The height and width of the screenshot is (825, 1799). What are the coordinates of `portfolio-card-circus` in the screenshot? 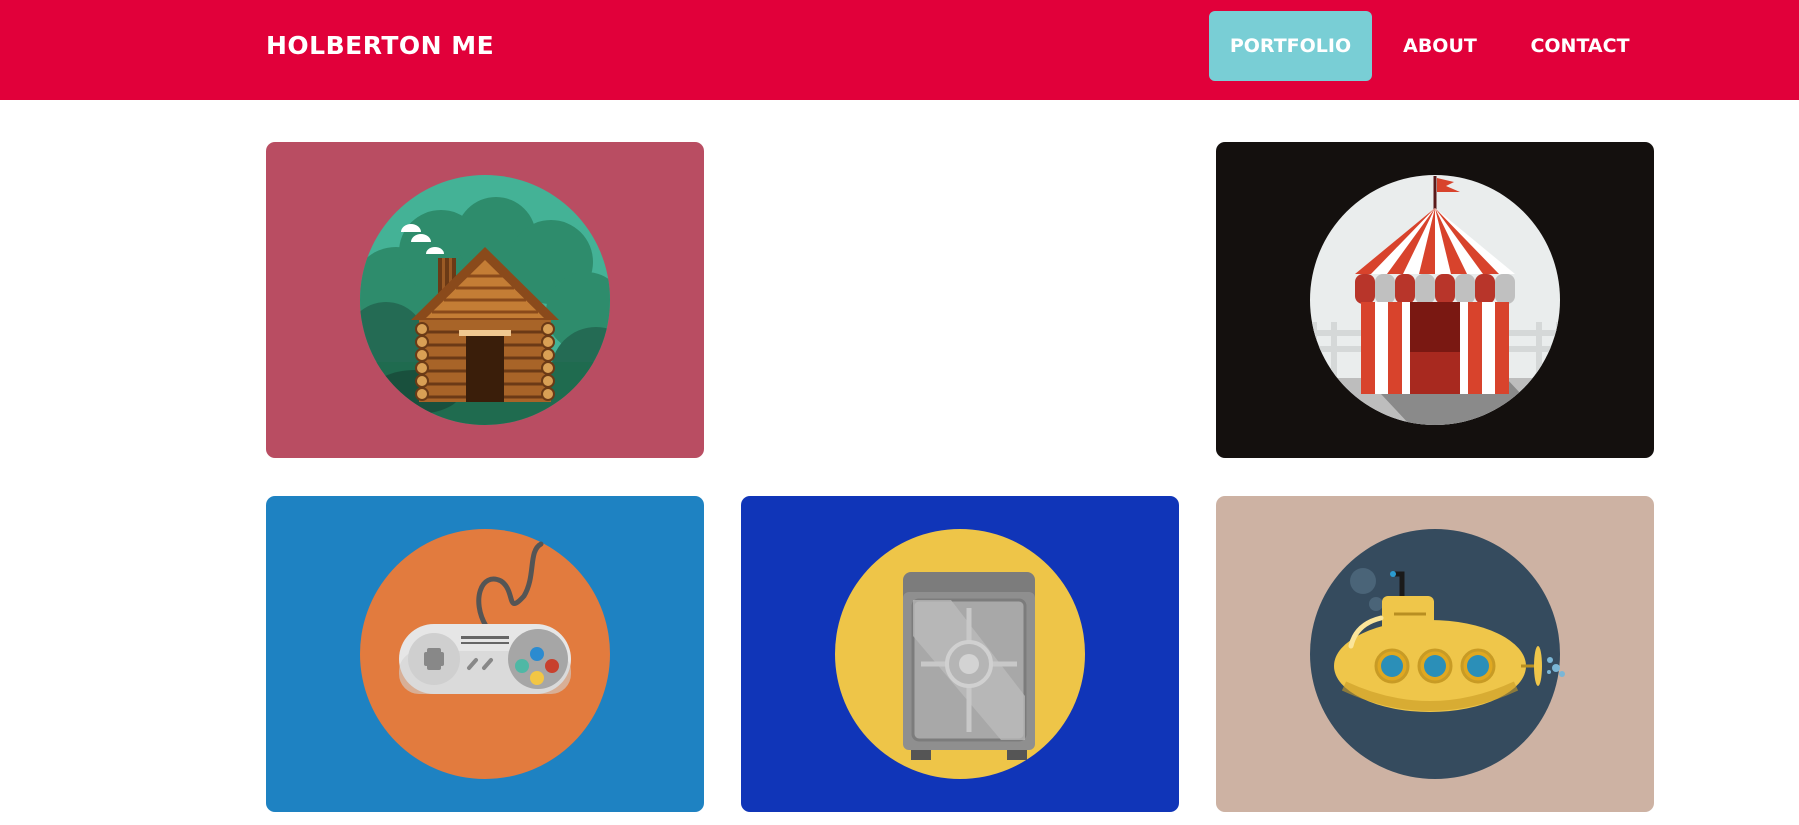 It's located at (1435, 300).